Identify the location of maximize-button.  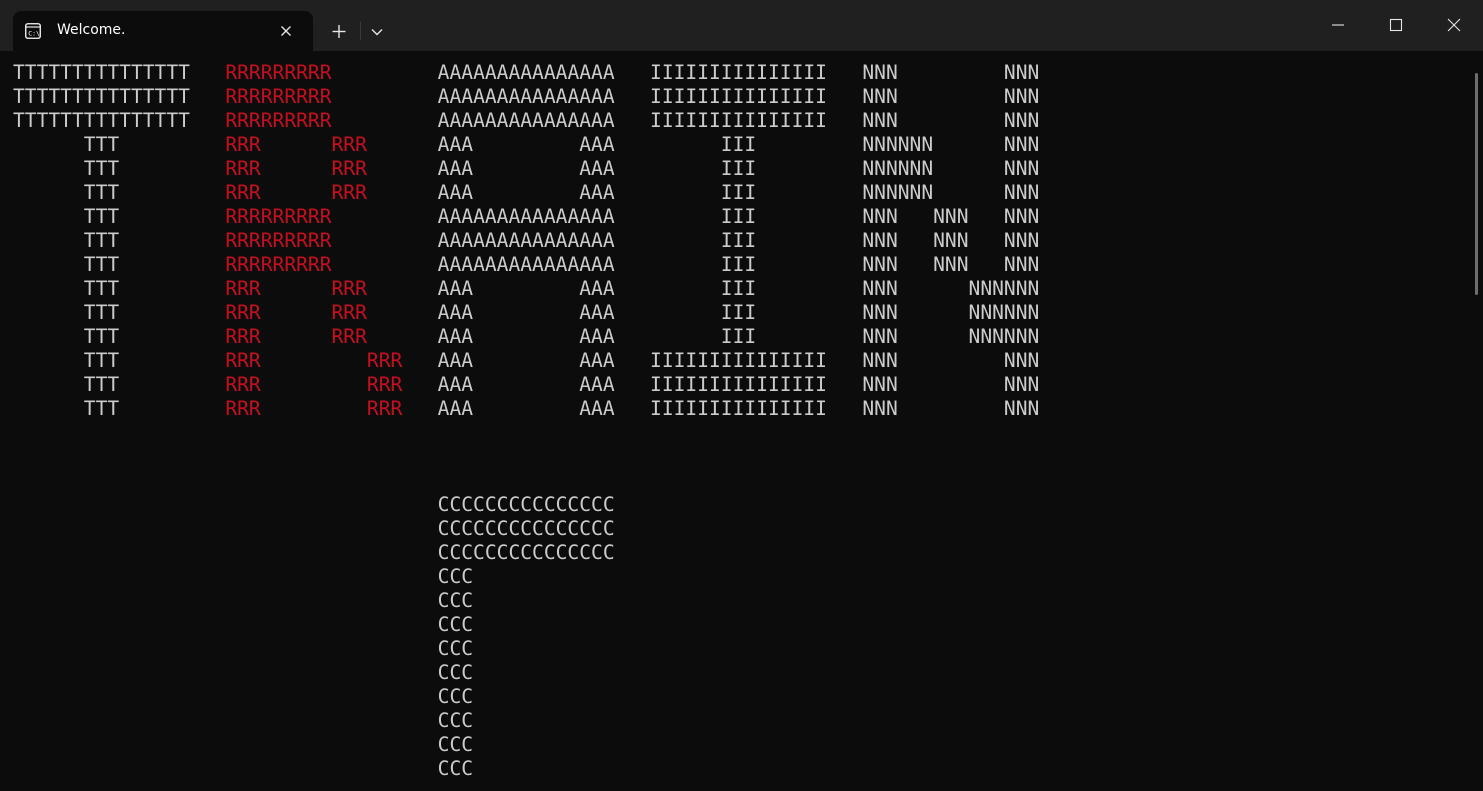
(1396, 25).